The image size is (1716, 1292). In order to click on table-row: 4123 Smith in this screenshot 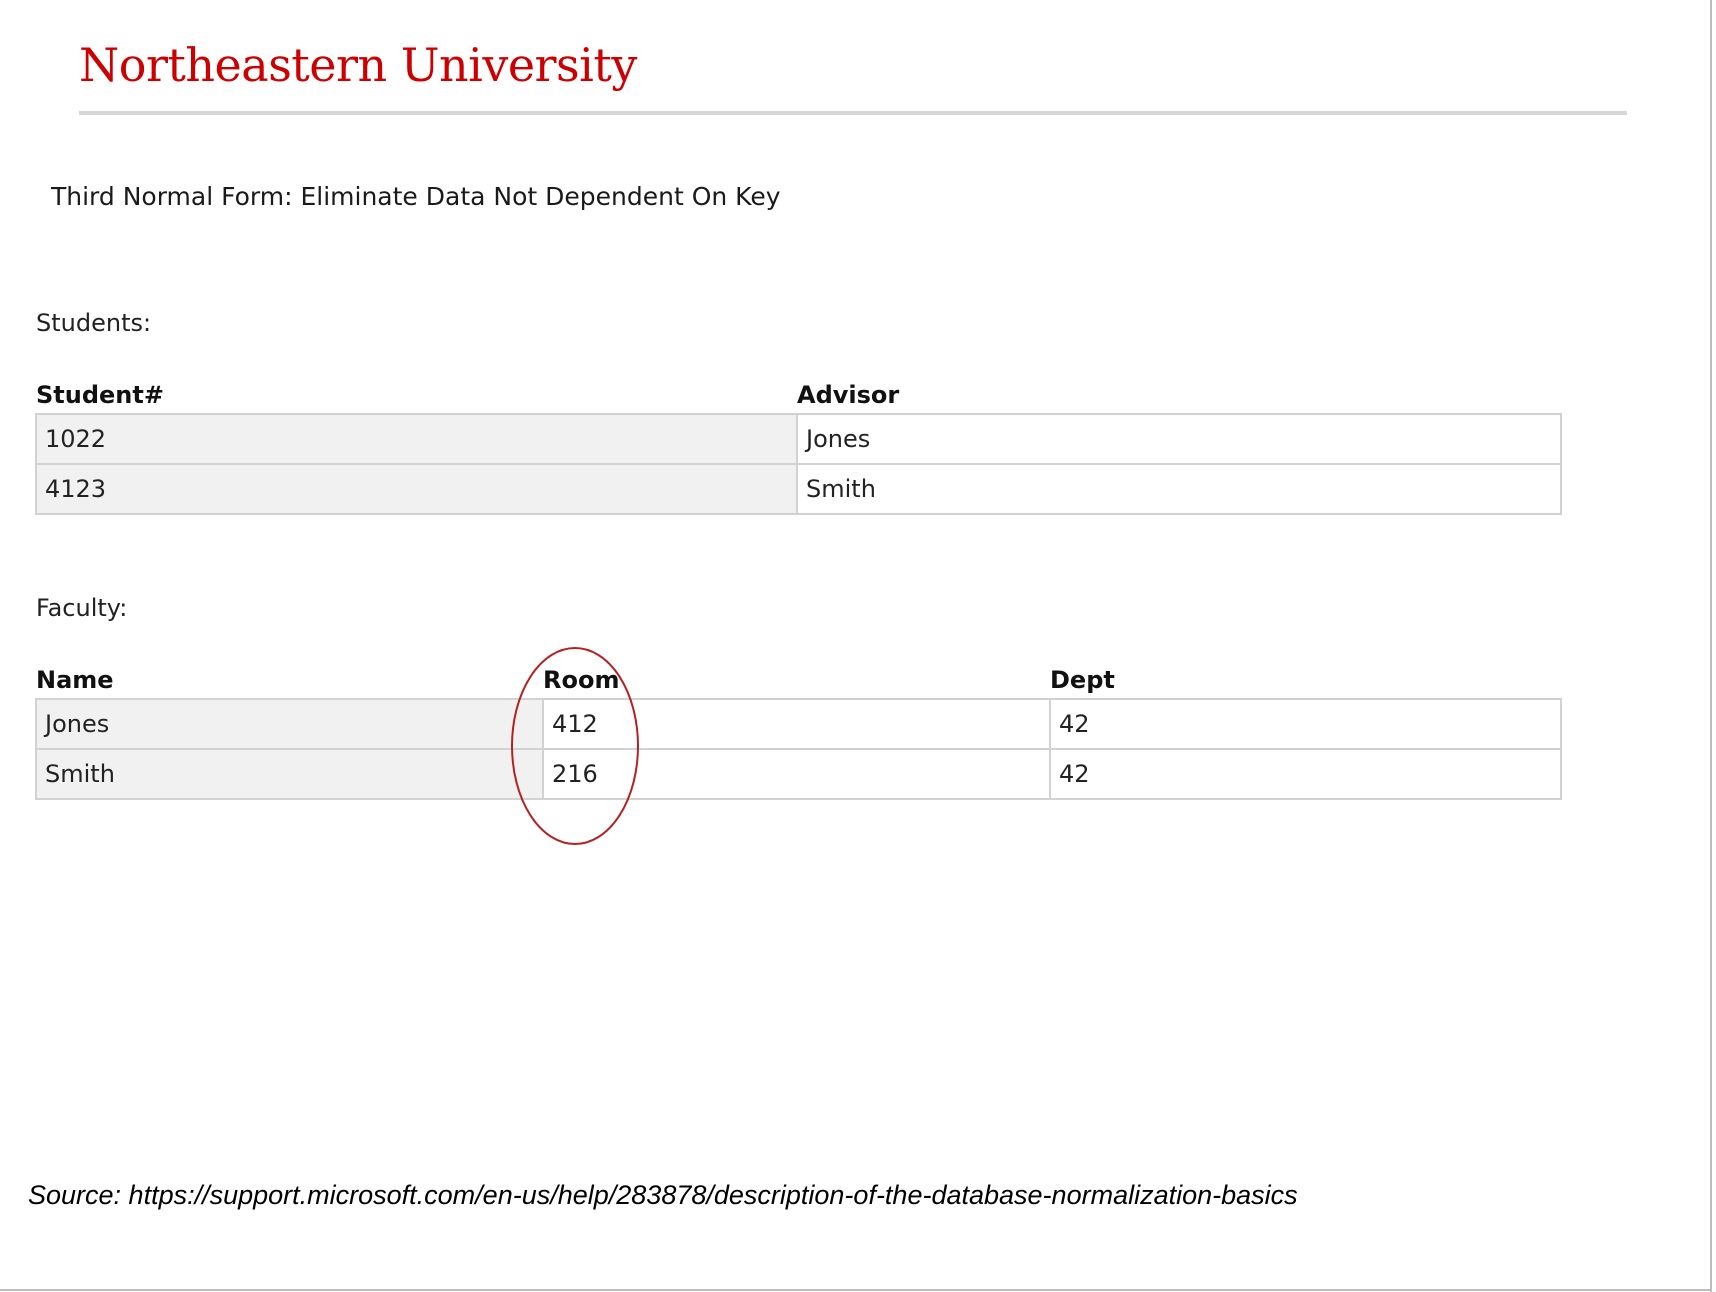, I will do `click(798, 489)`.